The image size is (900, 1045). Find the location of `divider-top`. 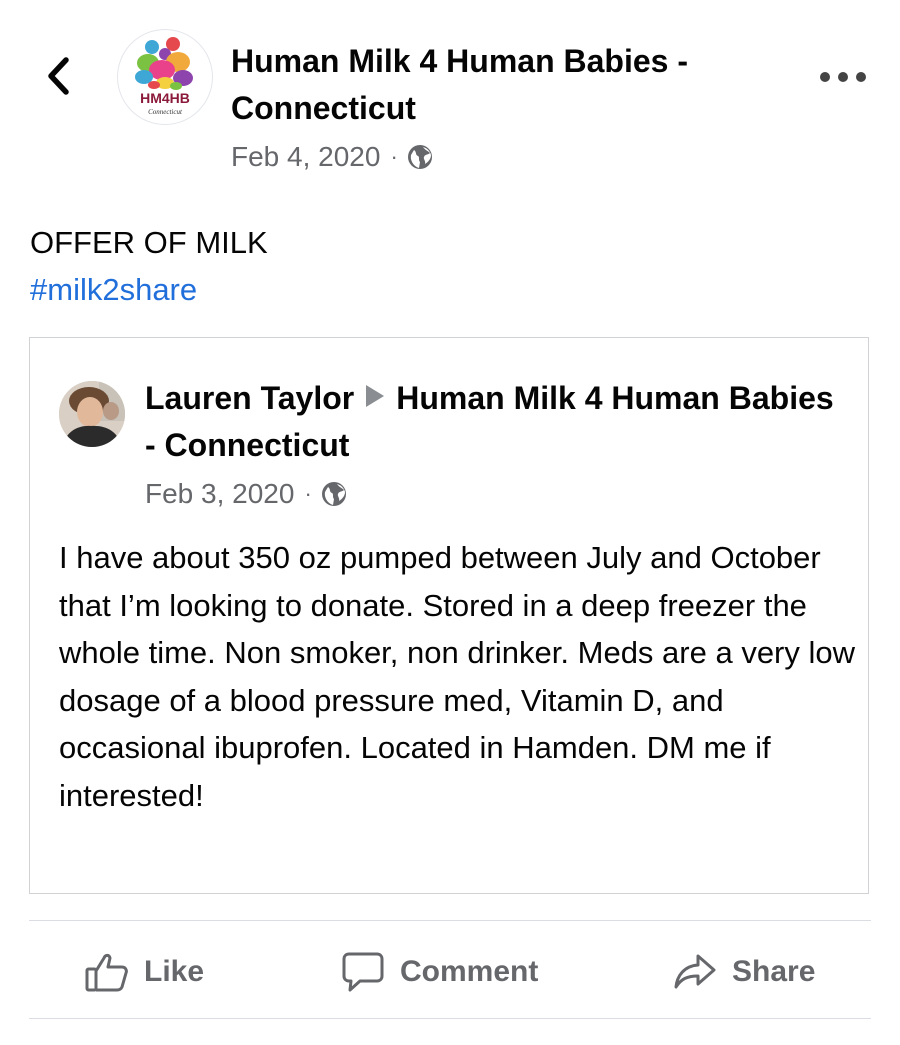

divider-top is located at coordinates (450, 920).